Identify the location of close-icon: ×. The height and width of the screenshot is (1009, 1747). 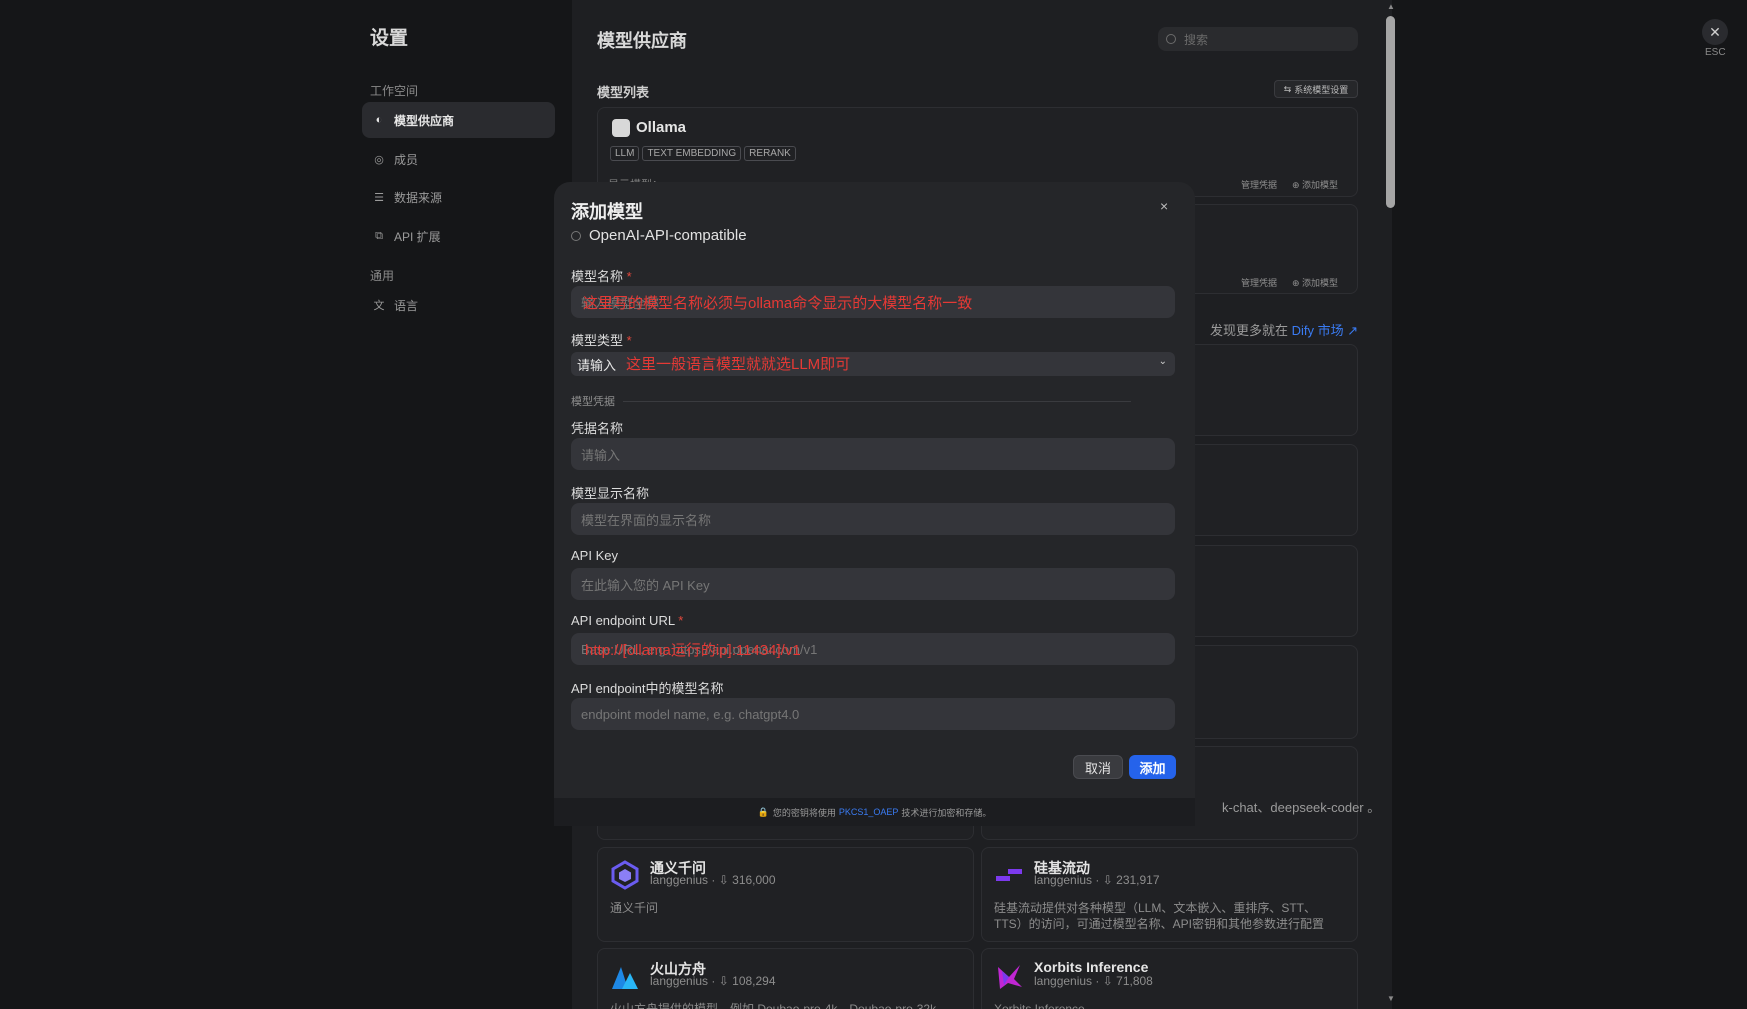
(1164, 206).